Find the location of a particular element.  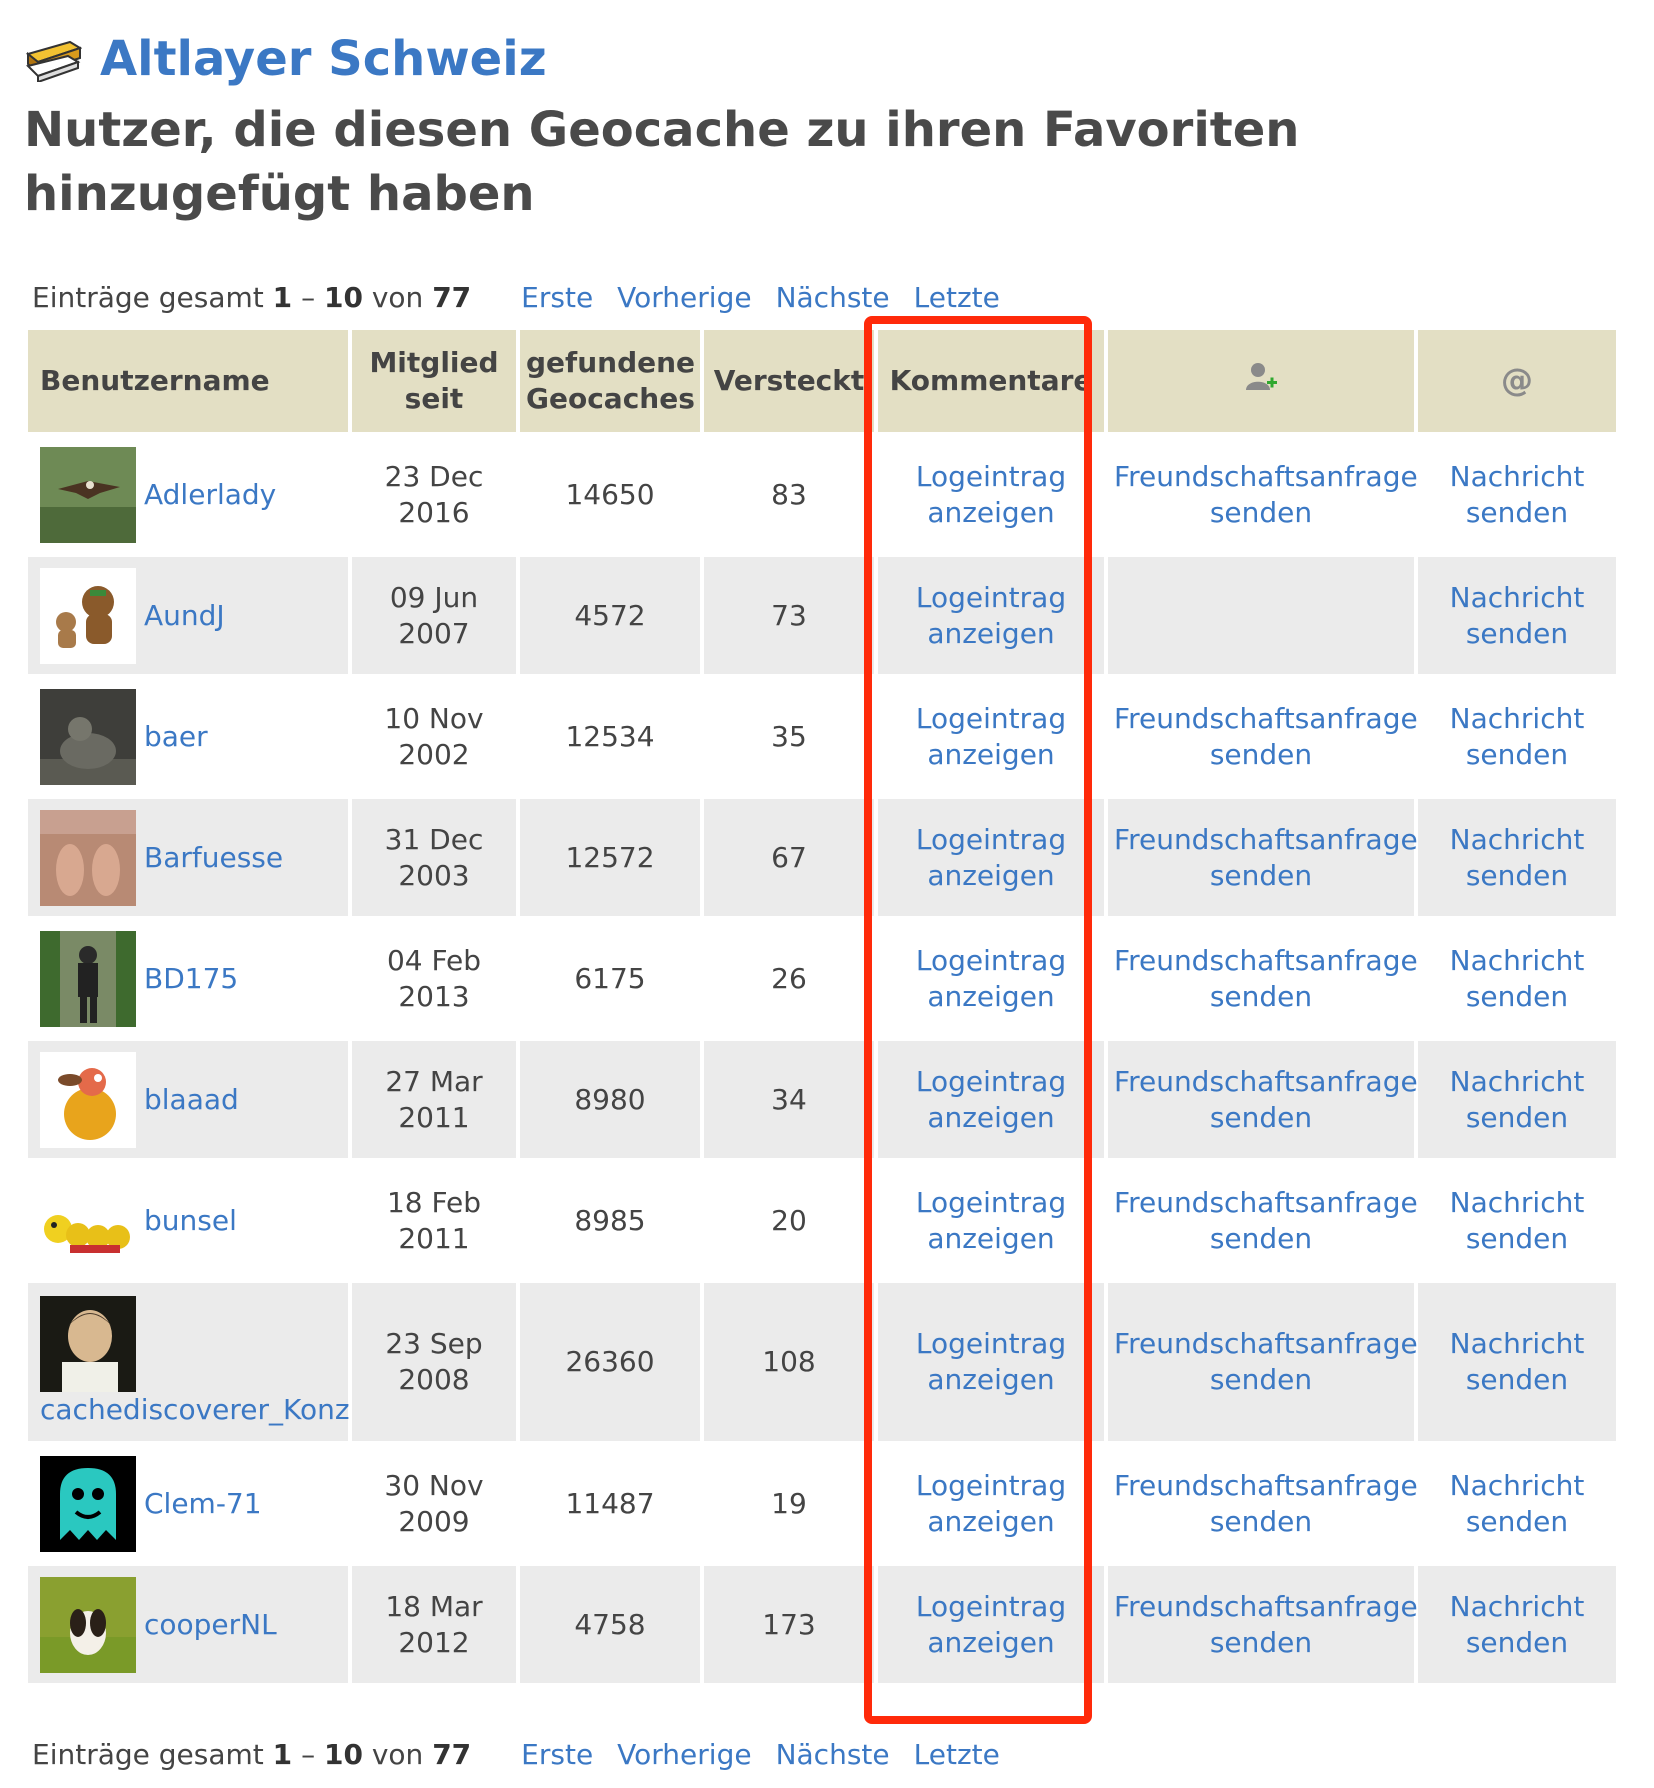

cartoon-dog-avatar is located at coordinates (88, 1099).